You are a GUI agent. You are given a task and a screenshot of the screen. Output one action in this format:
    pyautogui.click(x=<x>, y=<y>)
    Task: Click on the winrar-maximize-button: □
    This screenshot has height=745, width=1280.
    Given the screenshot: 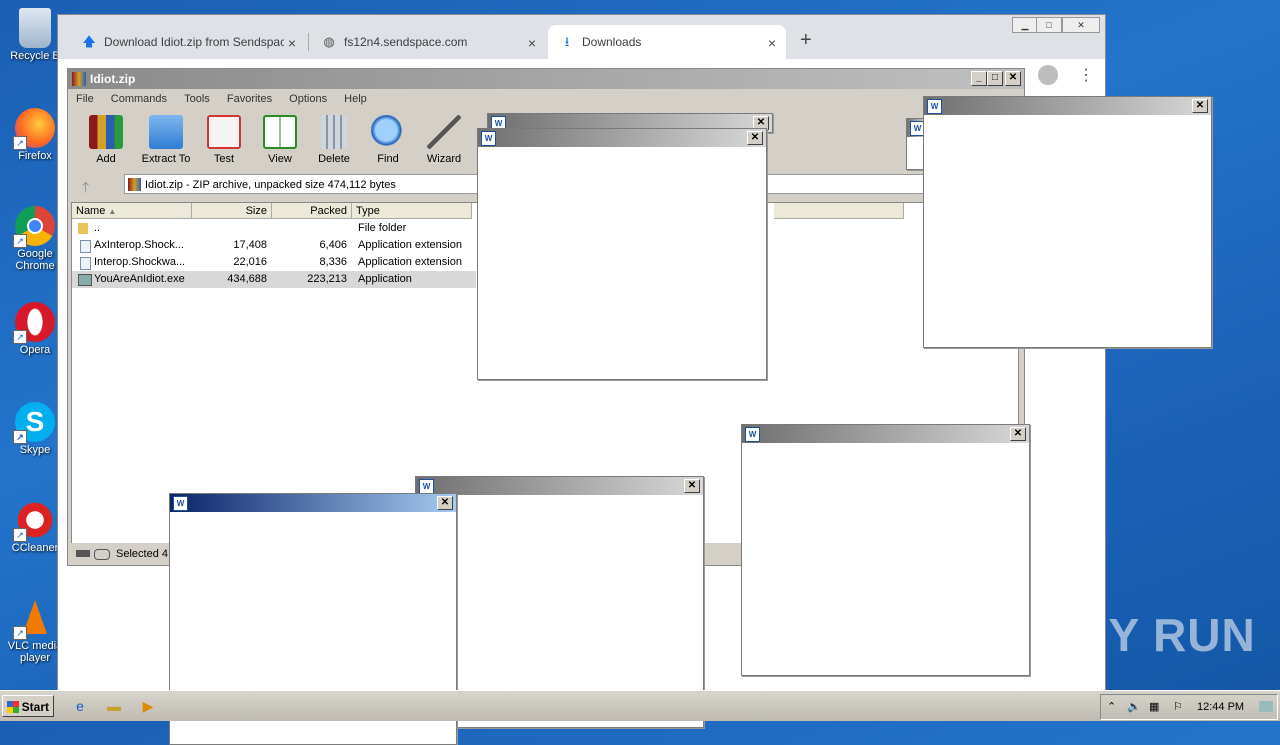 What is the action you would take?
    pyautogui.click(x=995, y=78)
    